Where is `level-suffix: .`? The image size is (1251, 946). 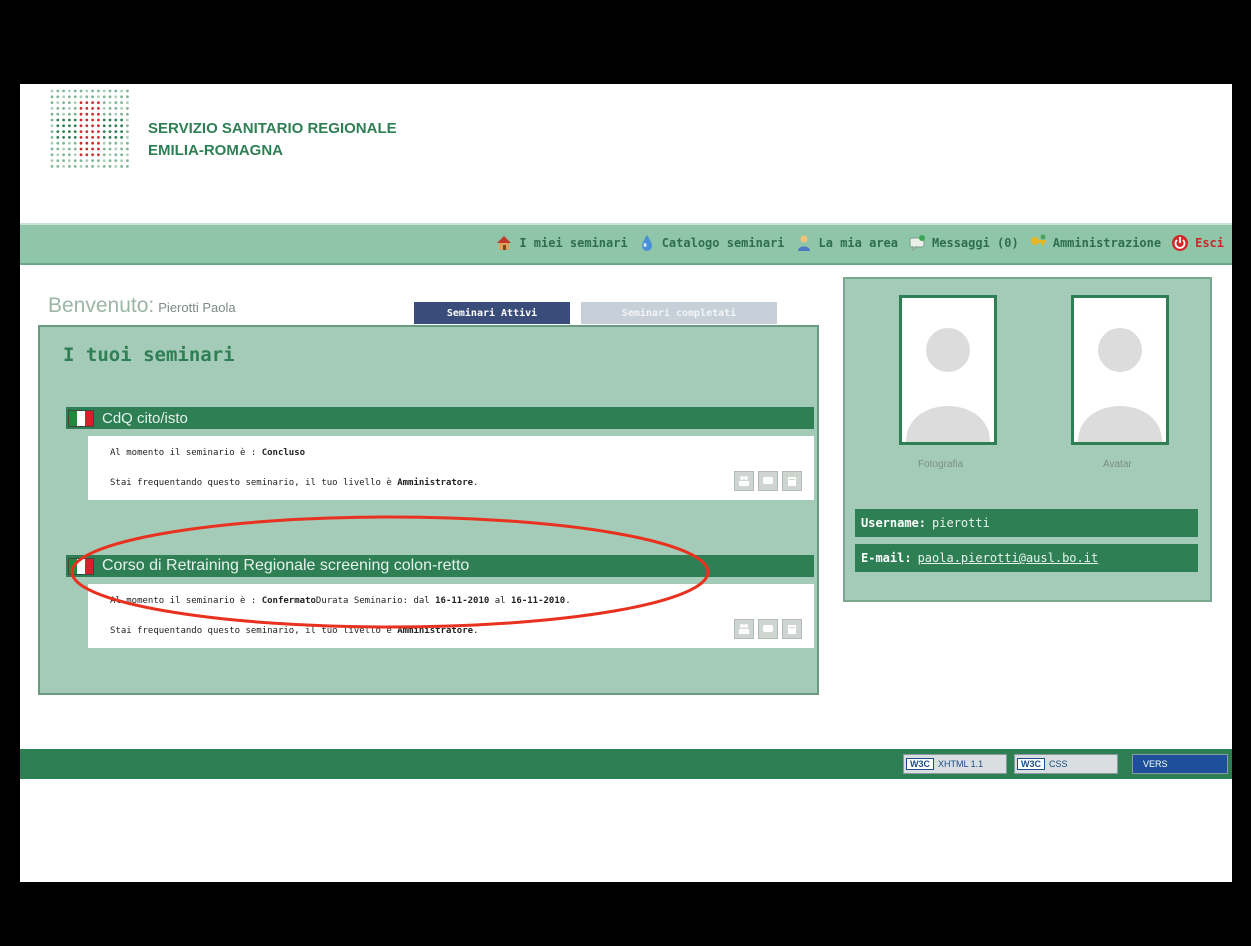
level-suffix: . is located at coordinates (476, 483).